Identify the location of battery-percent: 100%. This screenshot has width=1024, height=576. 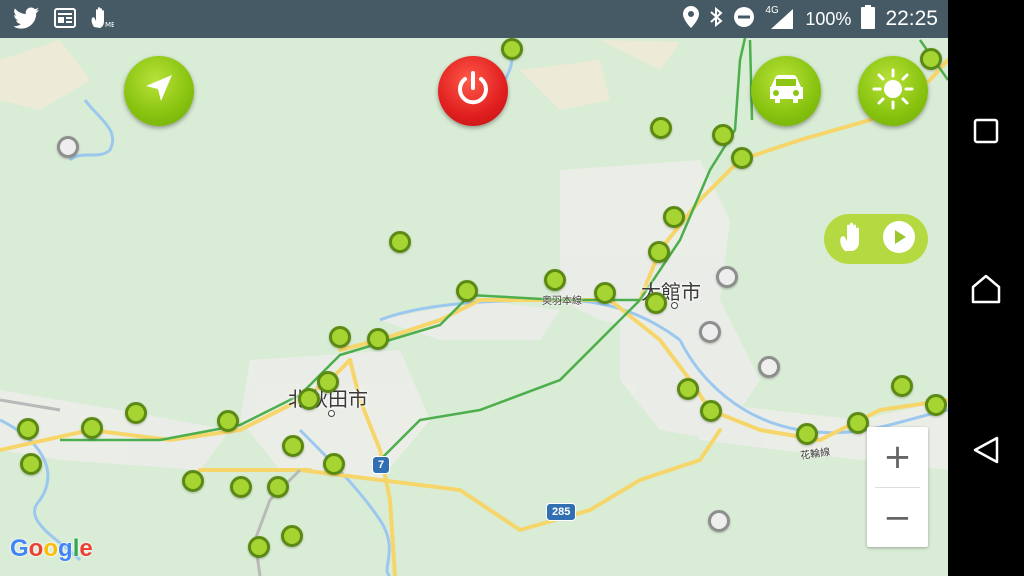
(828, 18).